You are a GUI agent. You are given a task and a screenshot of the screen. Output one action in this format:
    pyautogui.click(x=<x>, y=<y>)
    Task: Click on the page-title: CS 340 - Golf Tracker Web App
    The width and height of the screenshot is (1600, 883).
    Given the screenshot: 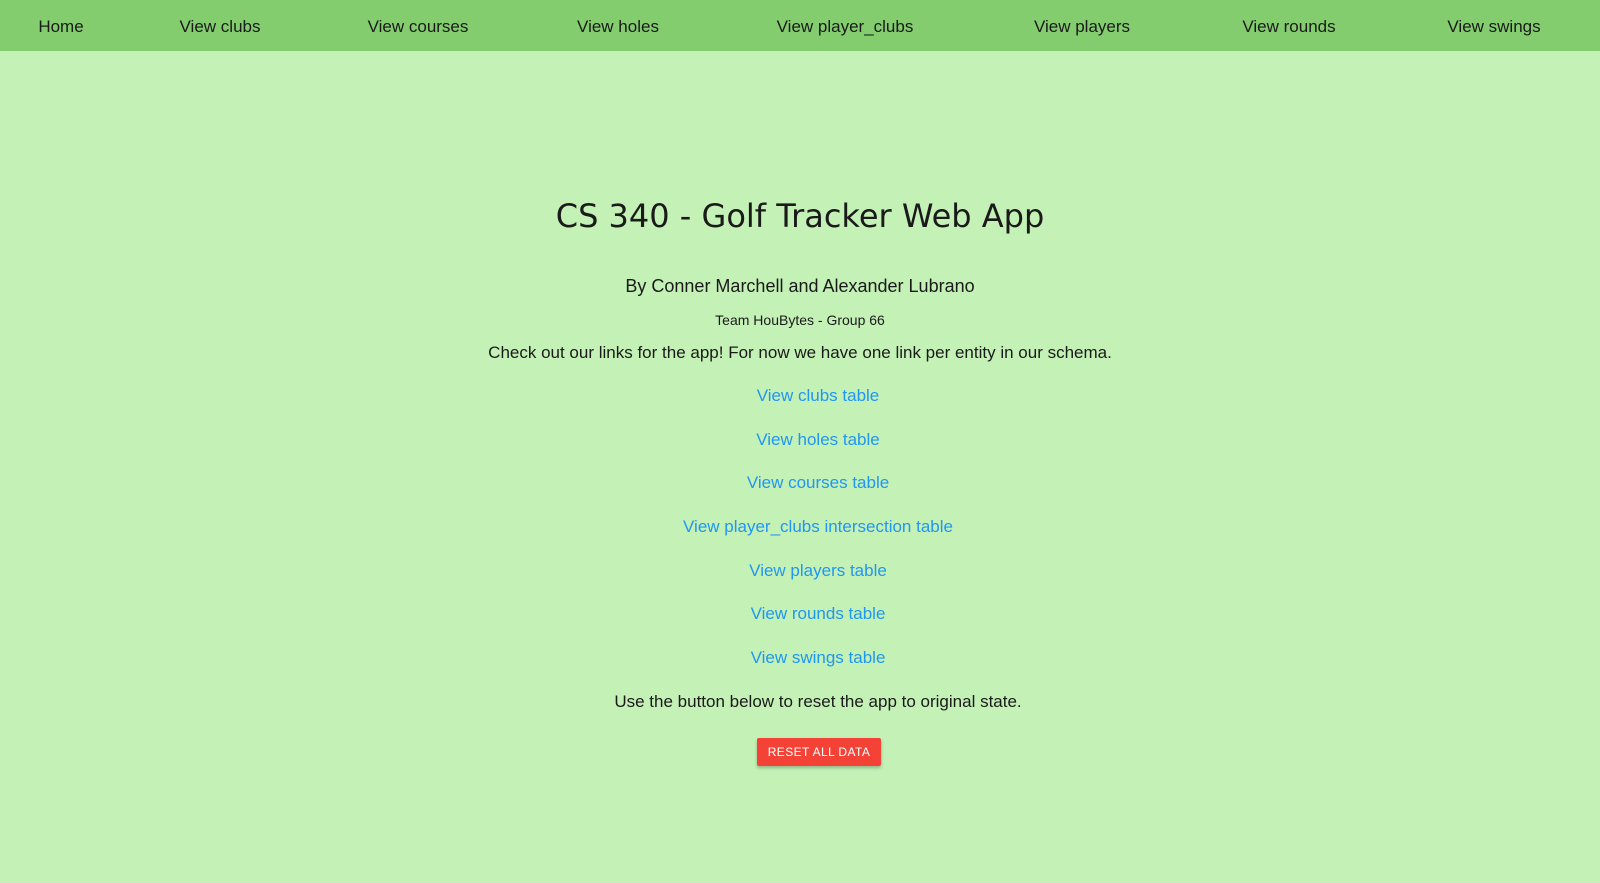 What is the action you would take?
    pyautogui.click(x=800, y=216)
    